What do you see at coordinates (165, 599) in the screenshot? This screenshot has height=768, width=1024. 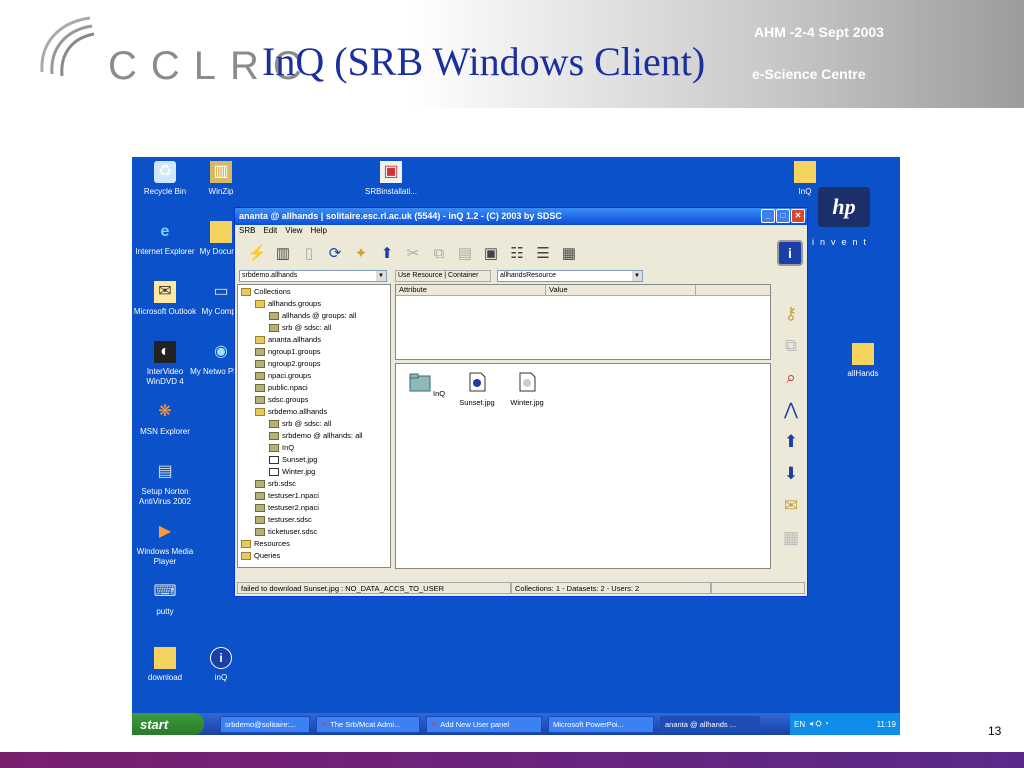 I see `desktop-icon-putty: ⌨ putty` at bounding box center [165, 599].